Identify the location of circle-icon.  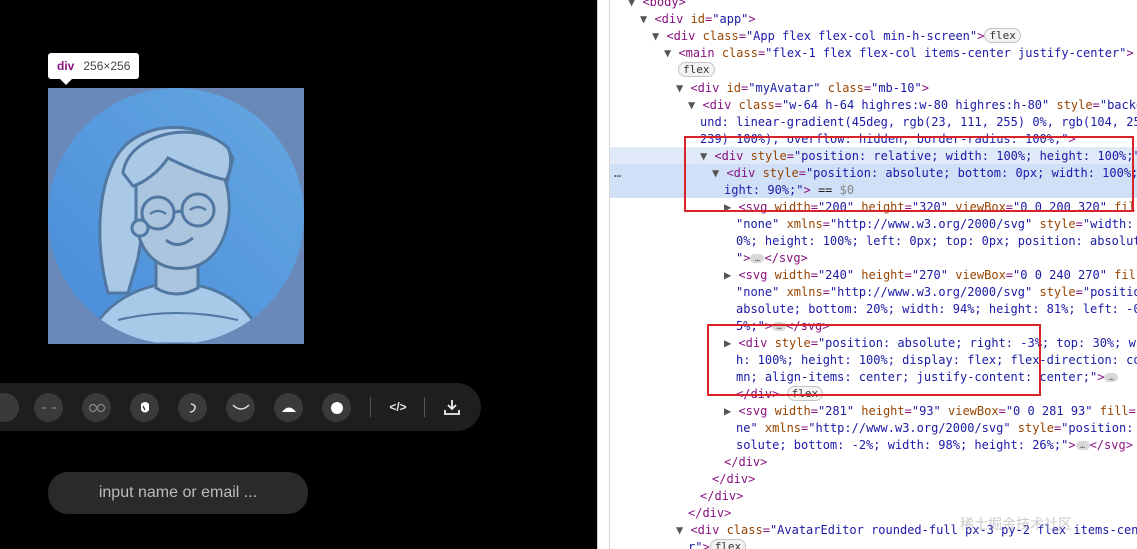
(336, 407).